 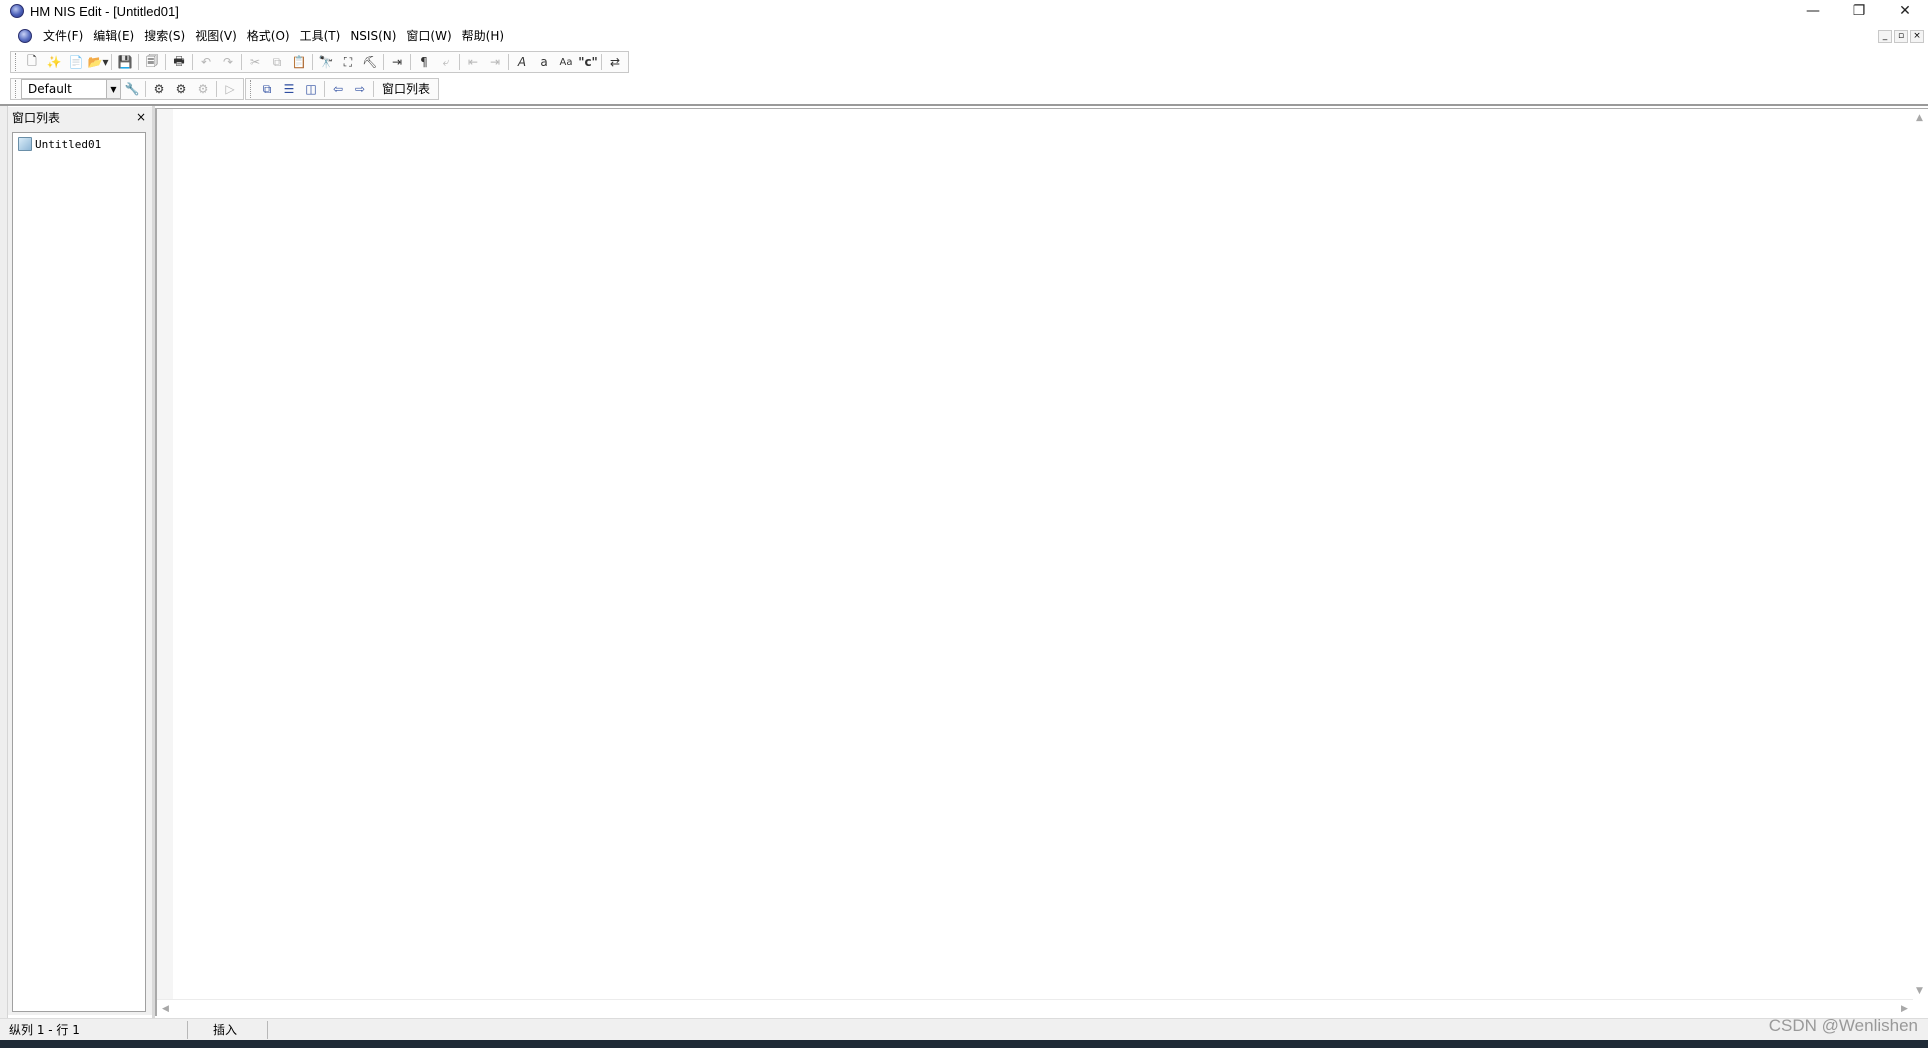 What do you see at coordinates (32, 62) in the screenshot?
I see `new-file-icon: 🗋` at bounding box center [32, 62].